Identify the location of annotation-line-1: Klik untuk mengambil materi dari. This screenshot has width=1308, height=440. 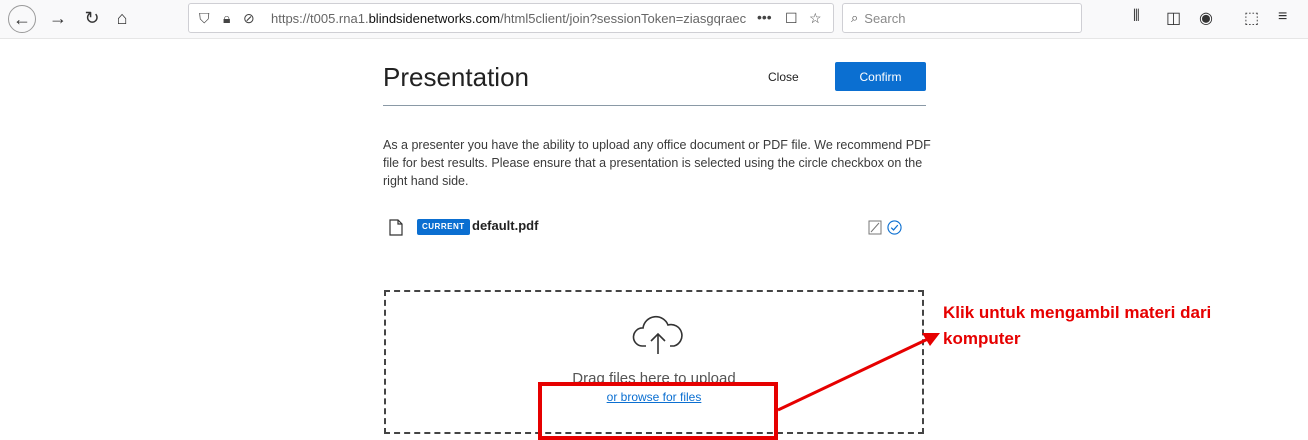
(1077, 312).